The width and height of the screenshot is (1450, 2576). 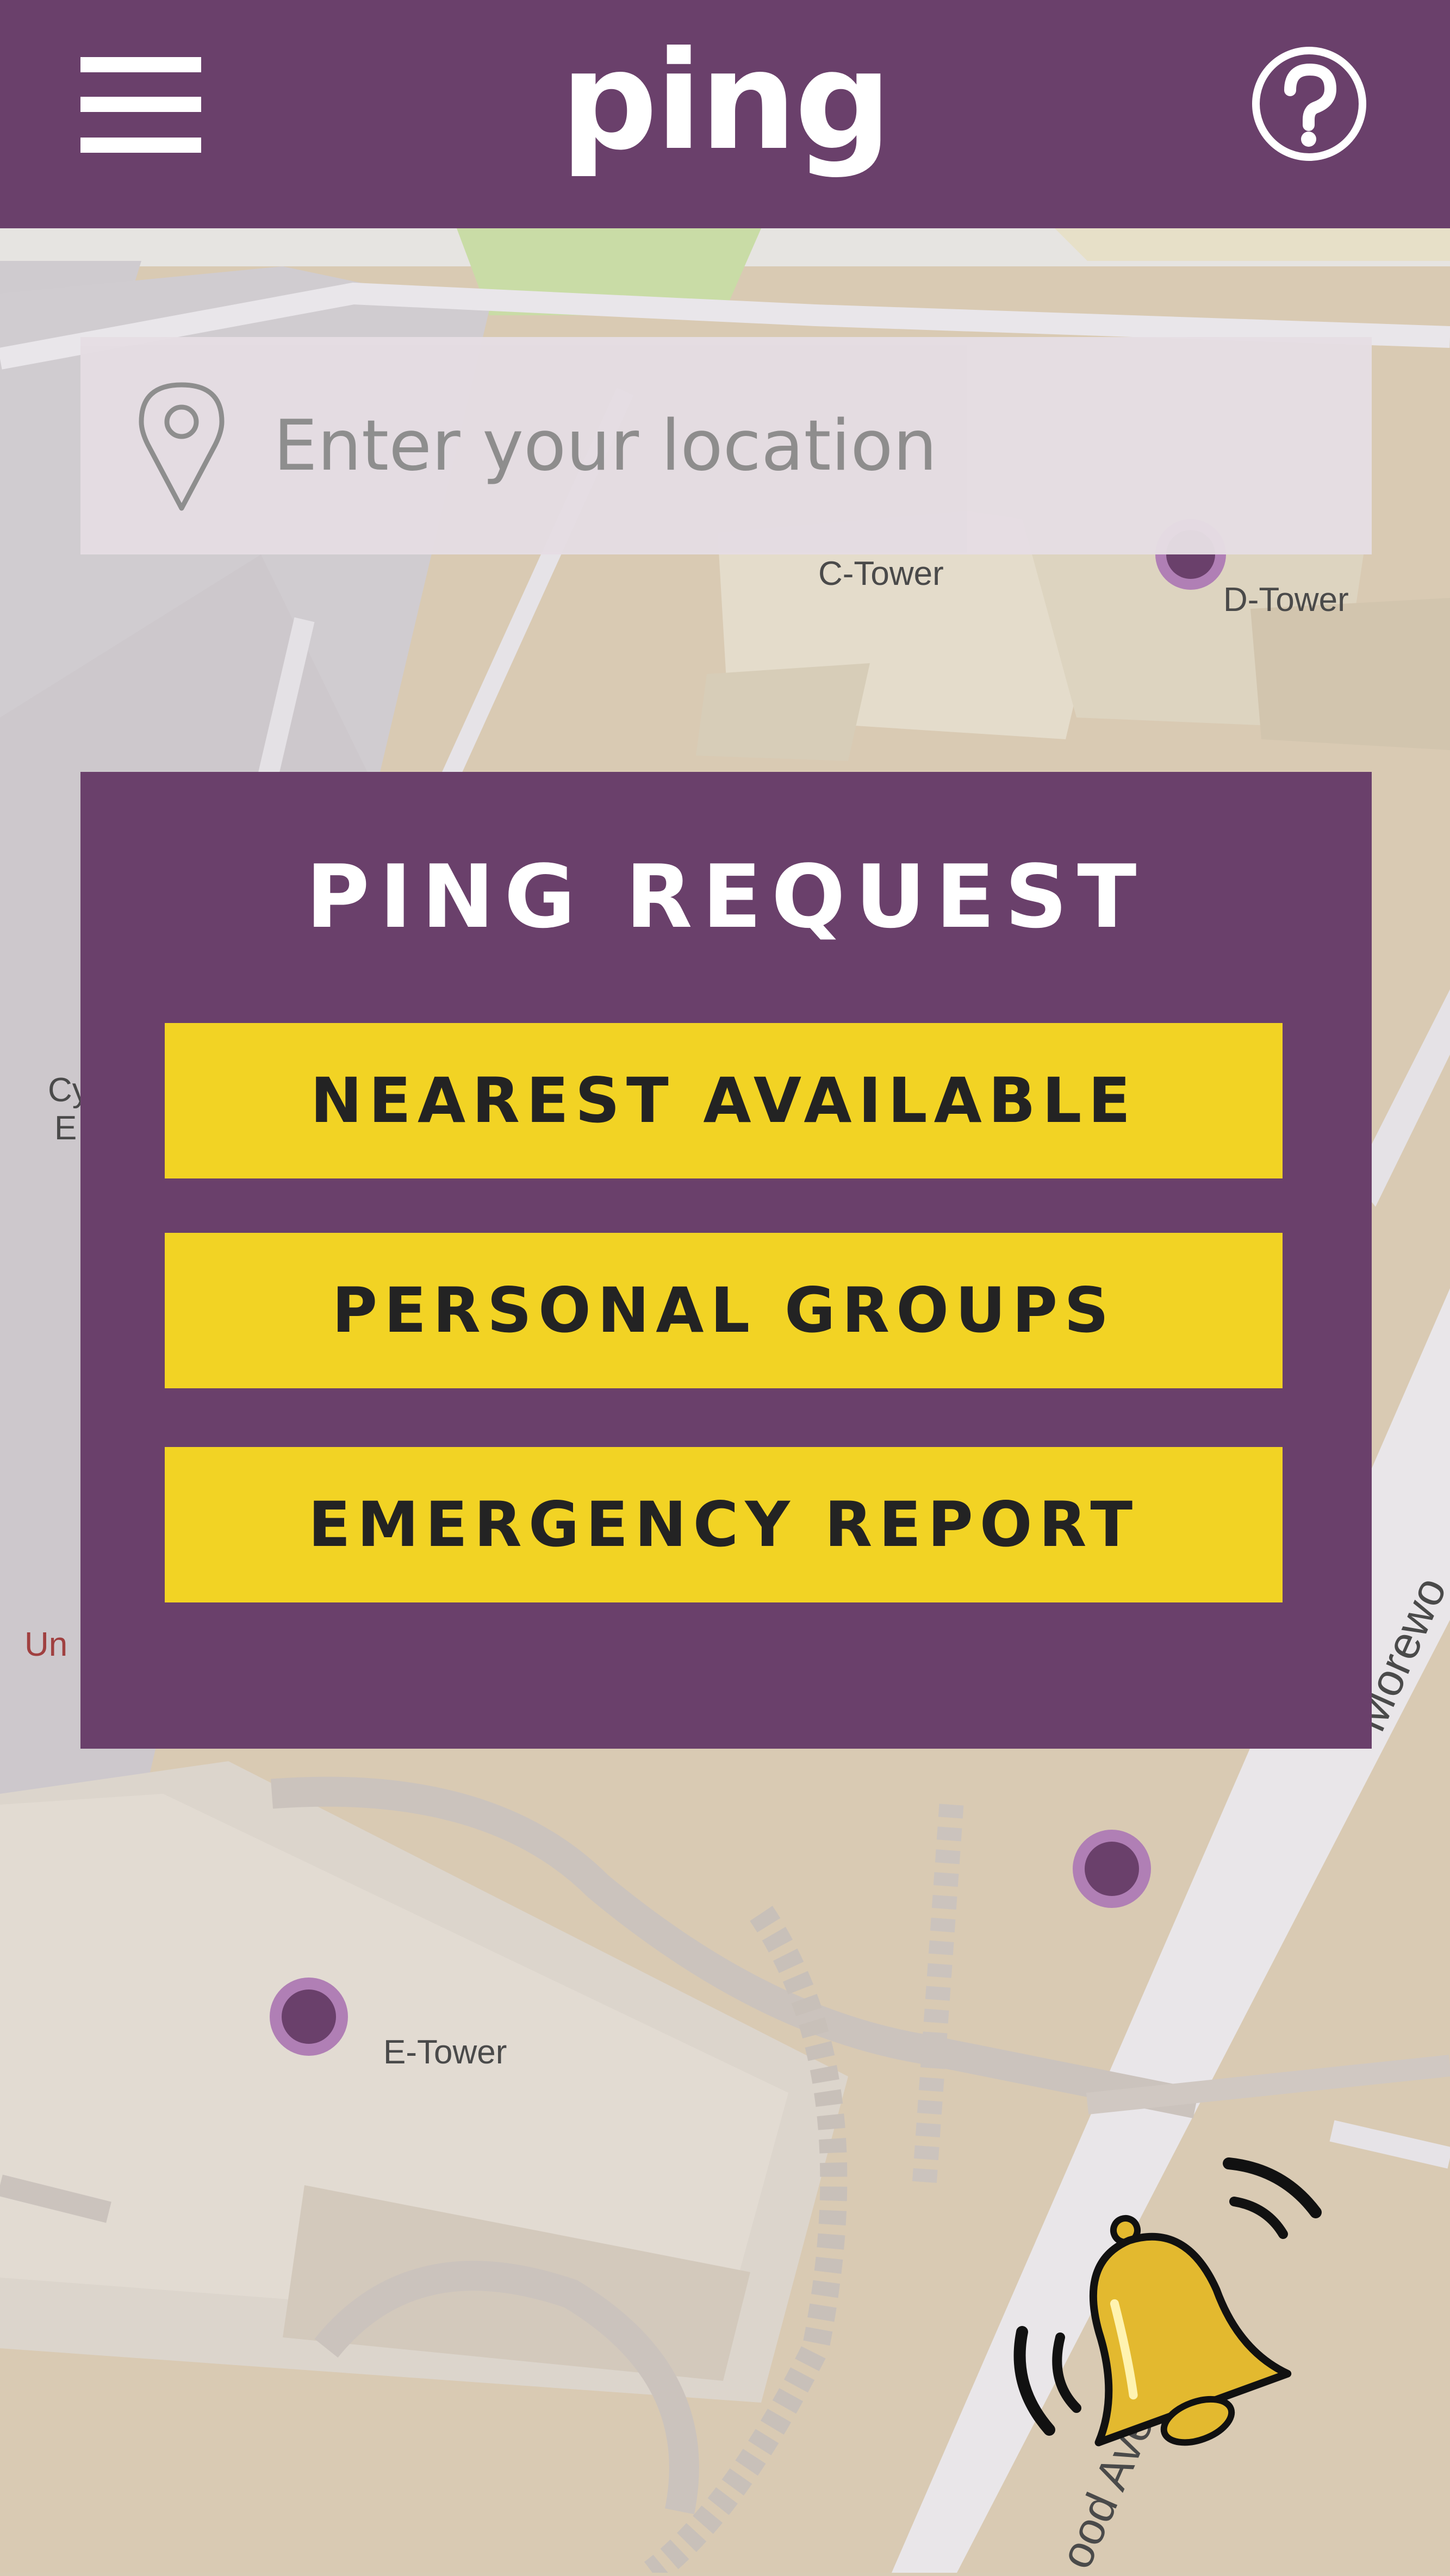 What do you see at coordinates (724, 1100) in the screenshot?
I see `nearest-available-button: NEAREST AVAILABLE` at bounding box center [724, 1100].